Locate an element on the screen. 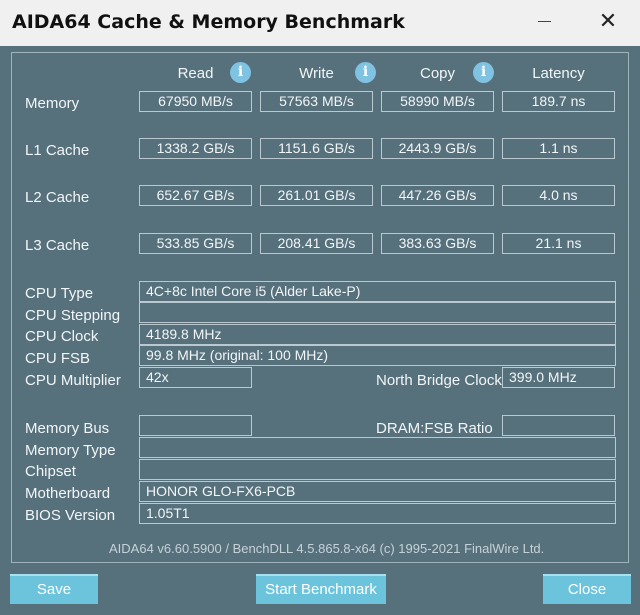 The height and width of the screenshot is (615, 640). memory-copy-value: 58990 MB/s is located at coordinates (437, 101).